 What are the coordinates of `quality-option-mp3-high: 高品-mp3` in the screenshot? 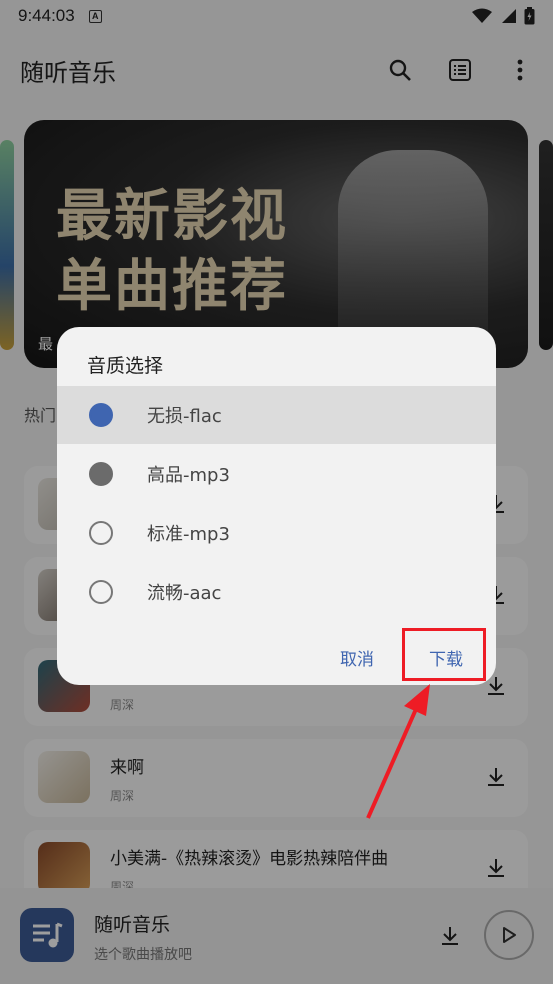 It's located at (276, 474).